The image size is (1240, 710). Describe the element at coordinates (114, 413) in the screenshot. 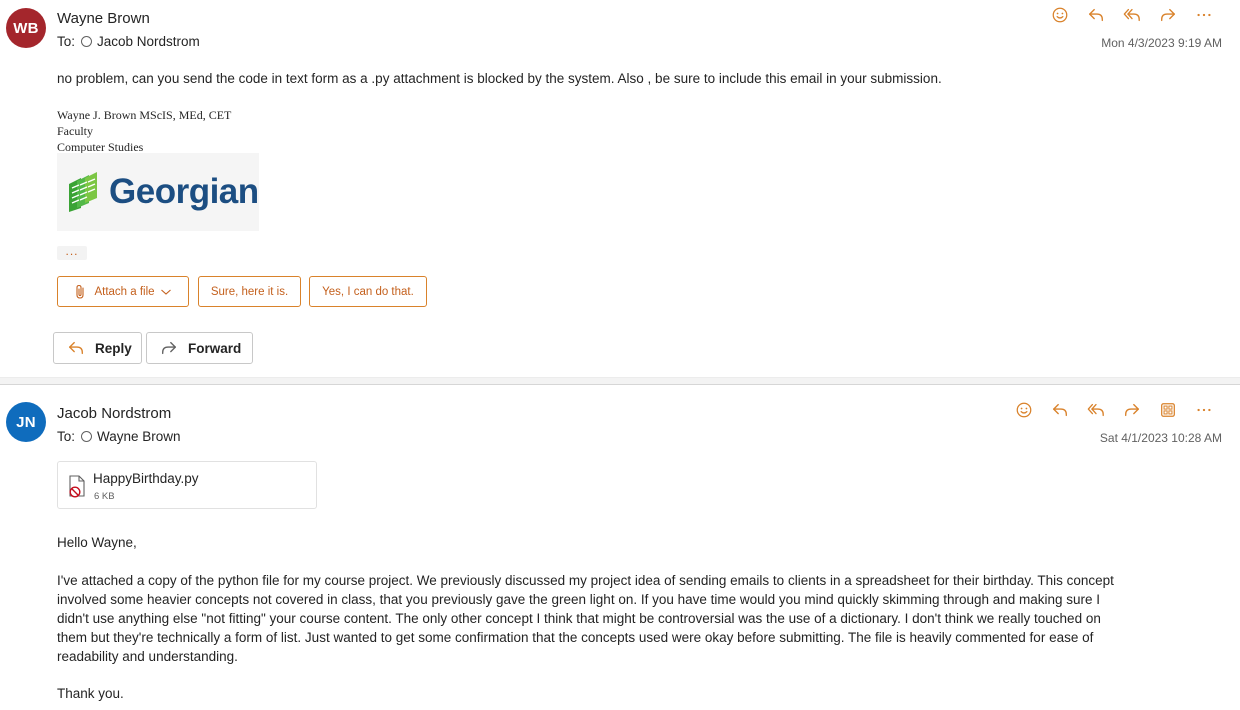

I see `sender-name: Jacob Nordstrom` at that location.